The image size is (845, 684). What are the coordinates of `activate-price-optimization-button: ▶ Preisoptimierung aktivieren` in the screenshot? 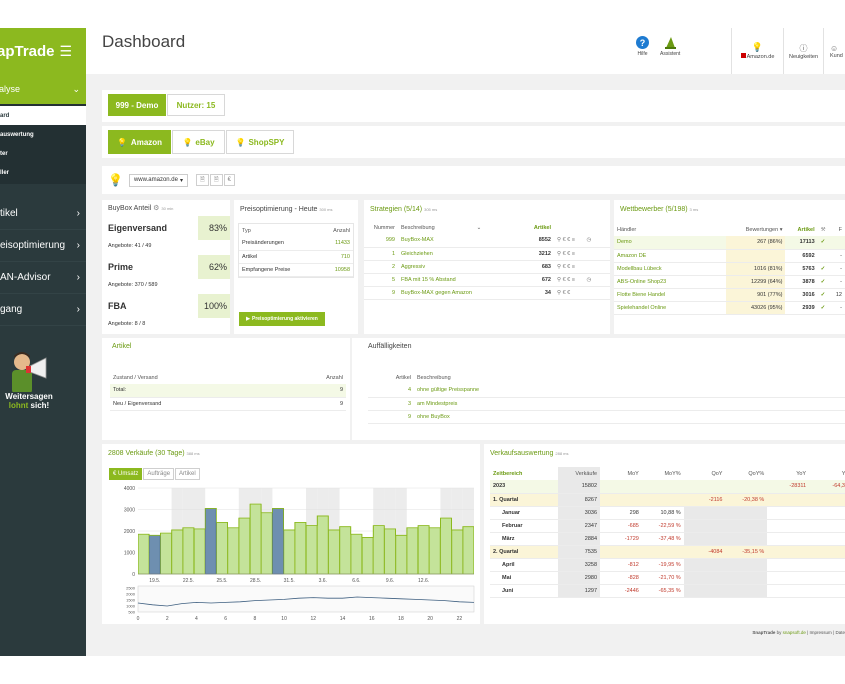 It's located at (282, 319).